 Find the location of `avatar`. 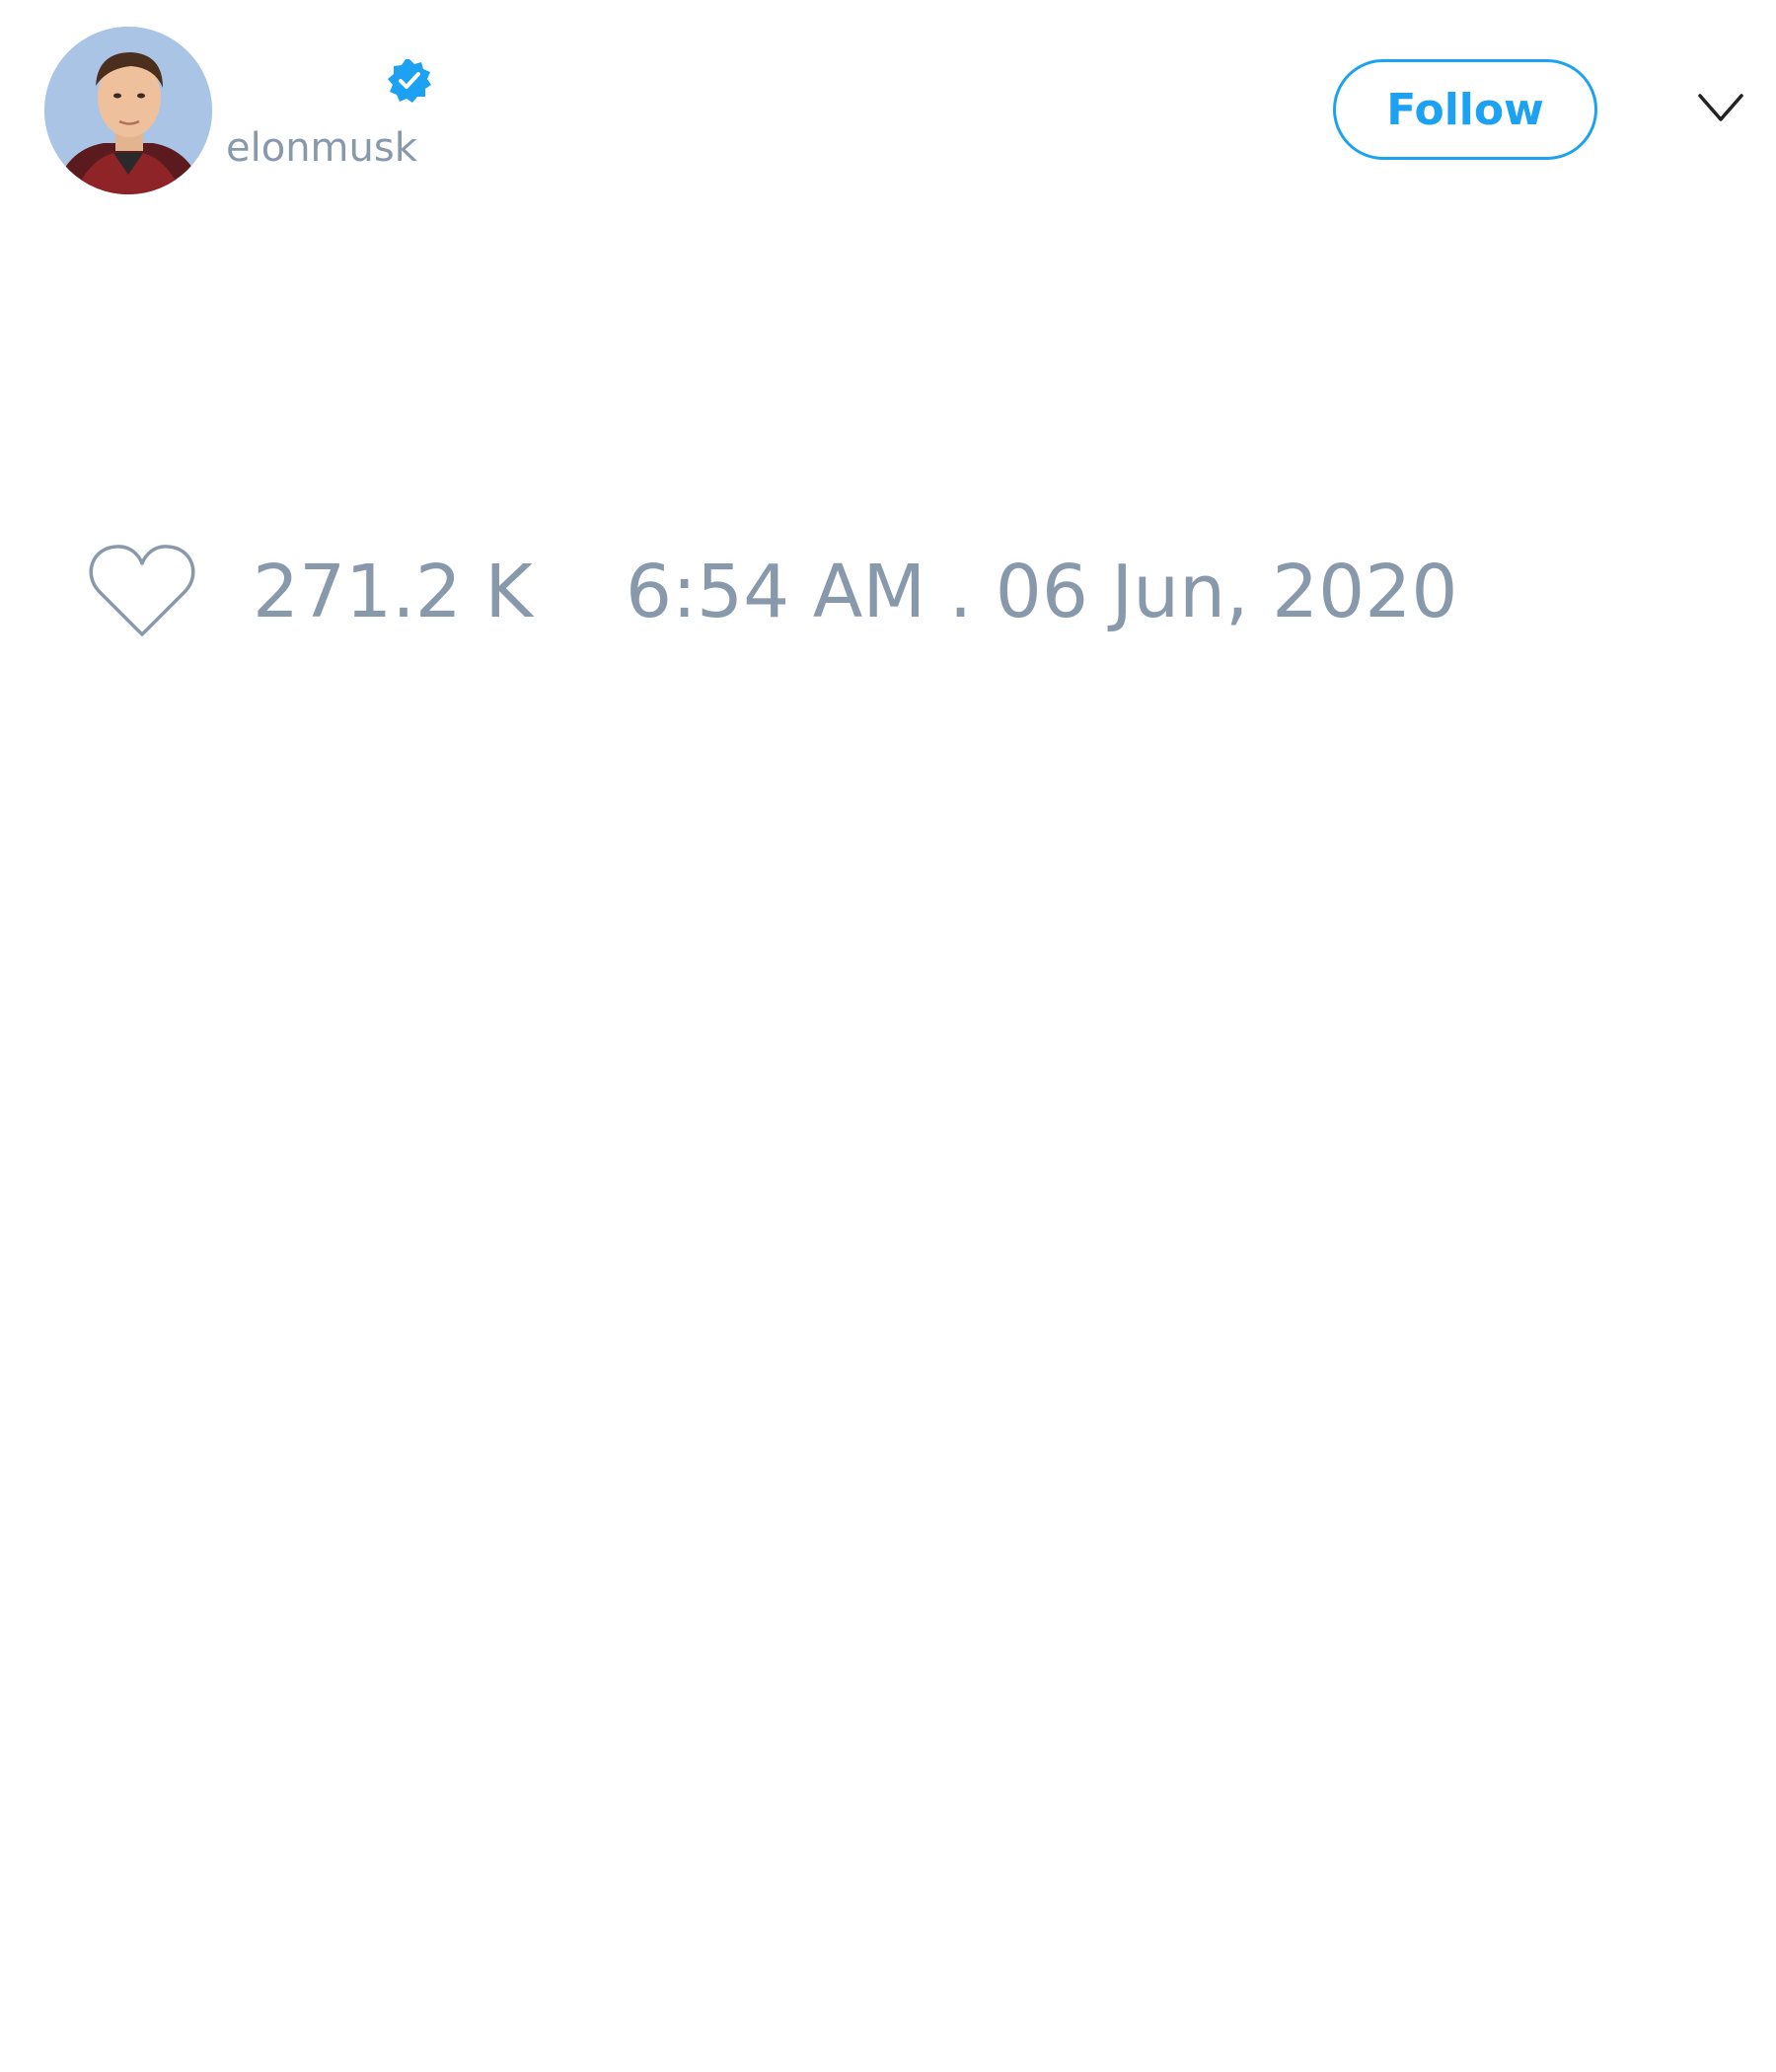

avatar is located at coordinates (128, 111).